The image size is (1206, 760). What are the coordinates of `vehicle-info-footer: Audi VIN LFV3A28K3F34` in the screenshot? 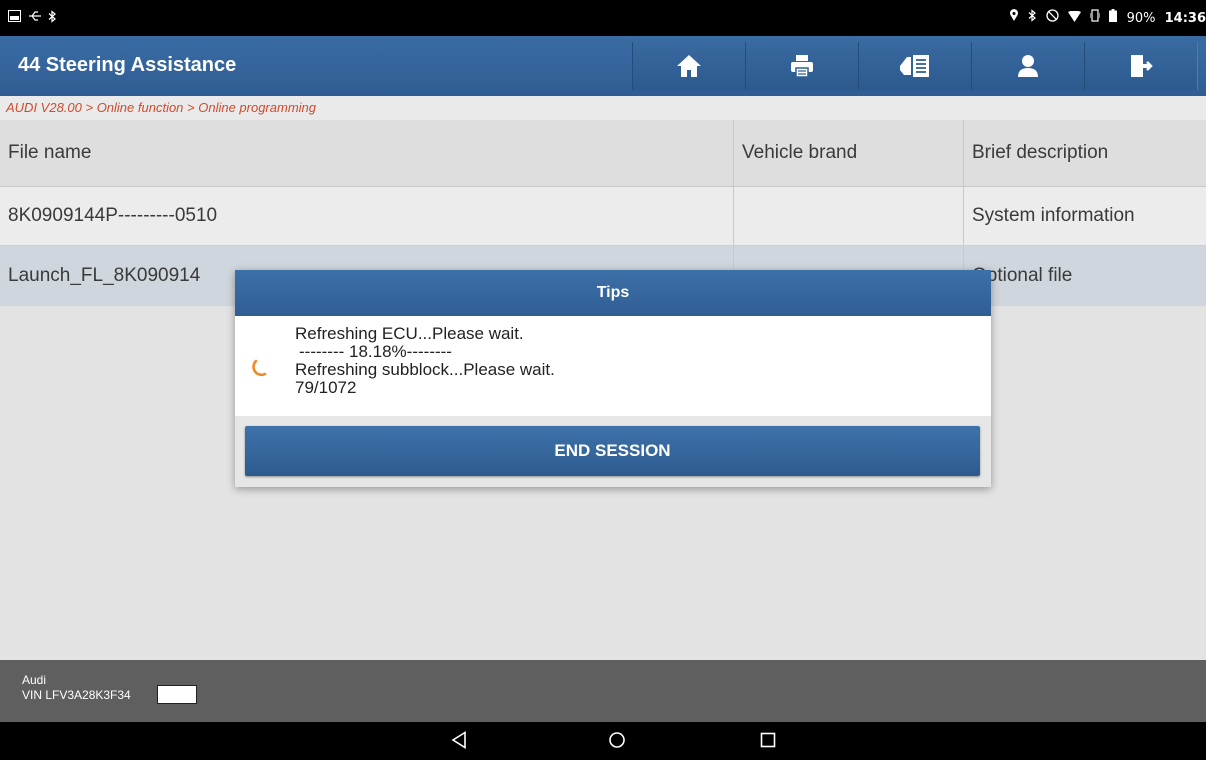 It's located at (603, 691).